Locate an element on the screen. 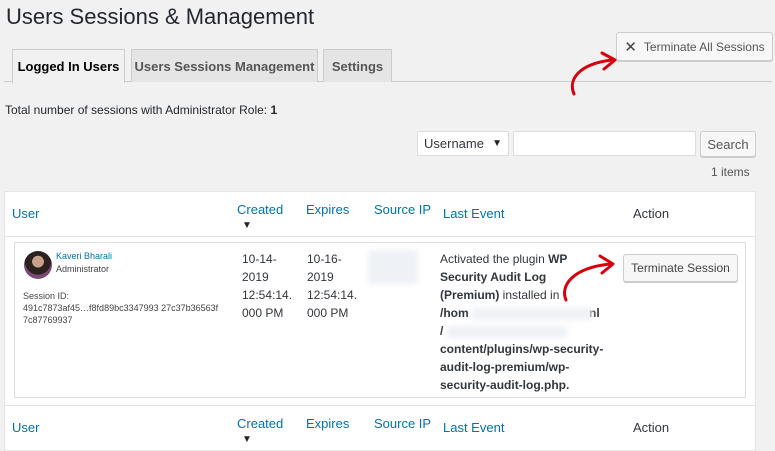 This screenshot has height=451, width=775. caret-down-icon: ▼ is located at coordinates (497, 143).